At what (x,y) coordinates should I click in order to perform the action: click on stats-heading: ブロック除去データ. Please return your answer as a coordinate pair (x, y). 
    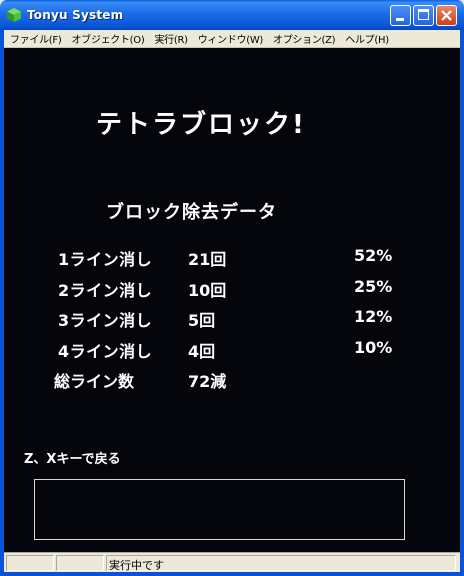
    Looking at the image, I should click on (191, 212).